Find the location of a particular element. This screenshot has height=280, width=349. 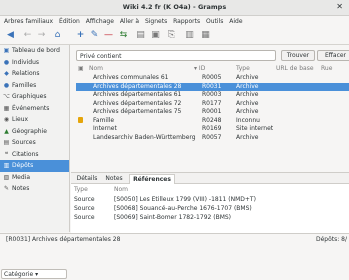

menu-edit: Édition is located at coordinates (69, 21).